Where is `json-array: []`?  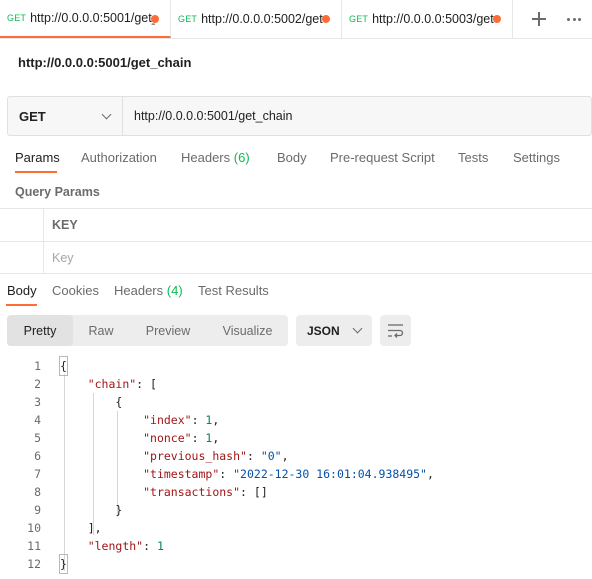
json-array: [] is located at coordinates (260, 492).